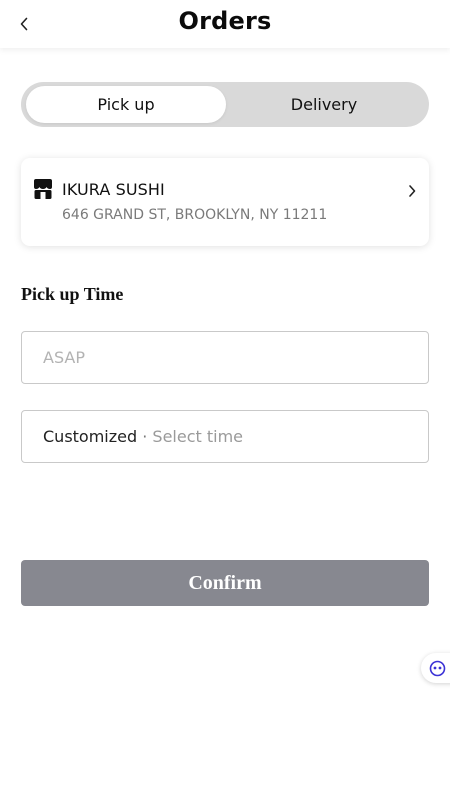 This screenshot has height=800, width=450. I want to click on asap-time-field: ASAP, so click(225, 357).